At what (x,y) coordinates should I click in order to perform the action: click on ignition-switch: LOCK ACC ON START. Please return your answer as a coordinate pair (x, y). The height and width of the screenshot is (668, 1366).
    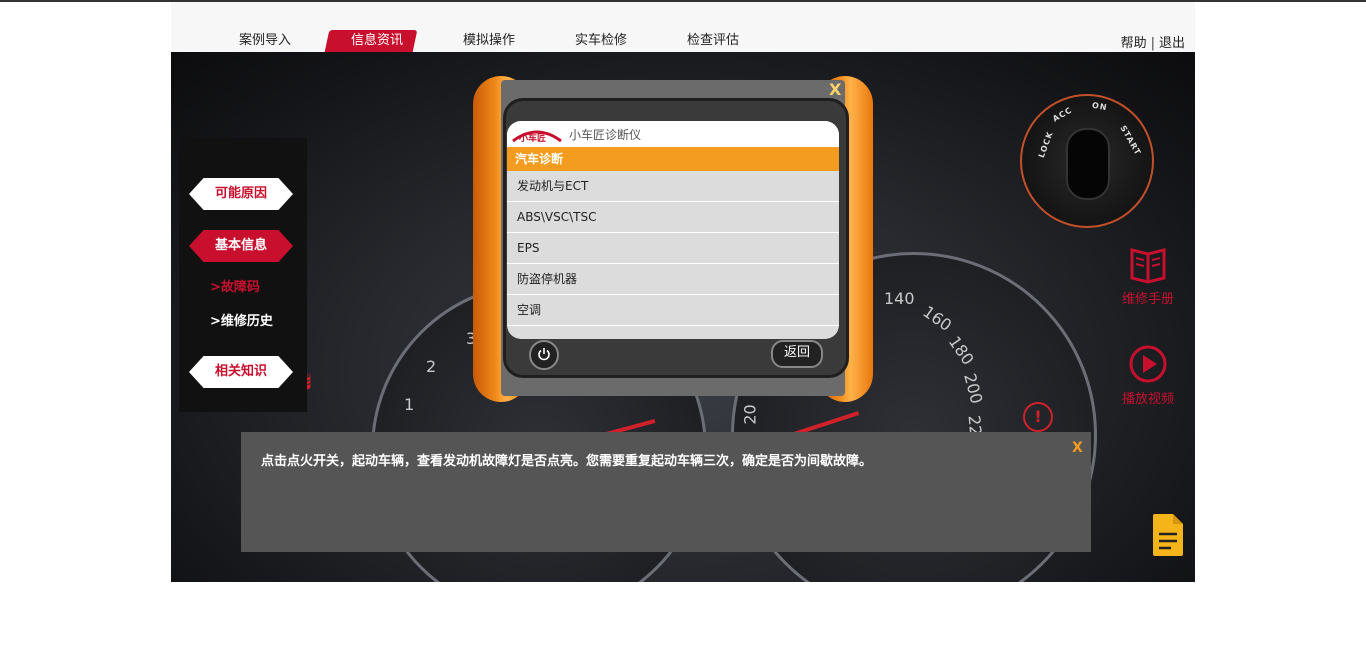
    Looking at the image, I should click on (1087, 161).